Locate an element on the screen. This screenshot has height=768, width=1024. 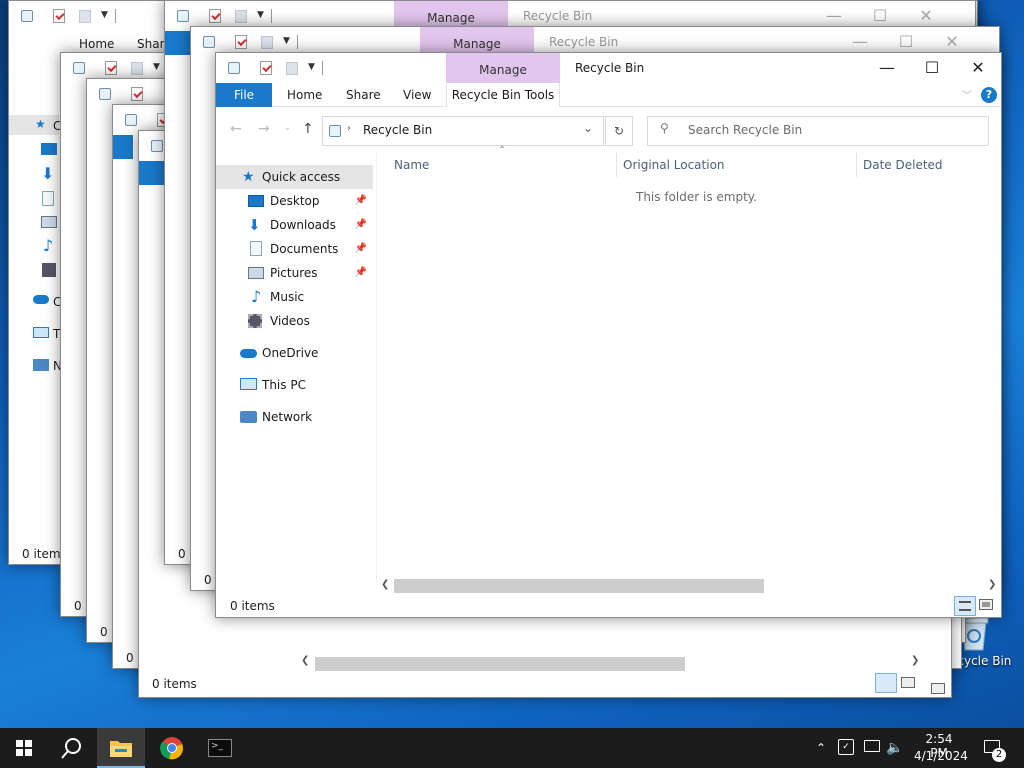
customize-quick-access-chevron-icon: ▼ is located at coordinates (311, 67).